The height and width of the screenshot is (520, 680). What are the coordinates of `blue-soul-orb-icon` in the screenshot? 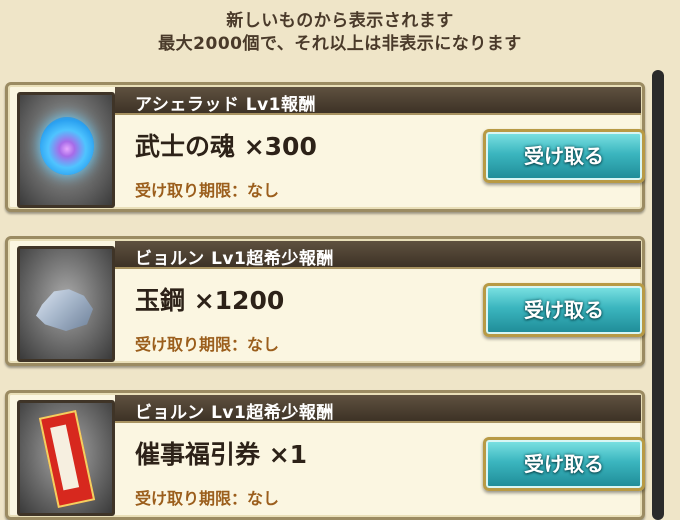 It's located at (67, 146).